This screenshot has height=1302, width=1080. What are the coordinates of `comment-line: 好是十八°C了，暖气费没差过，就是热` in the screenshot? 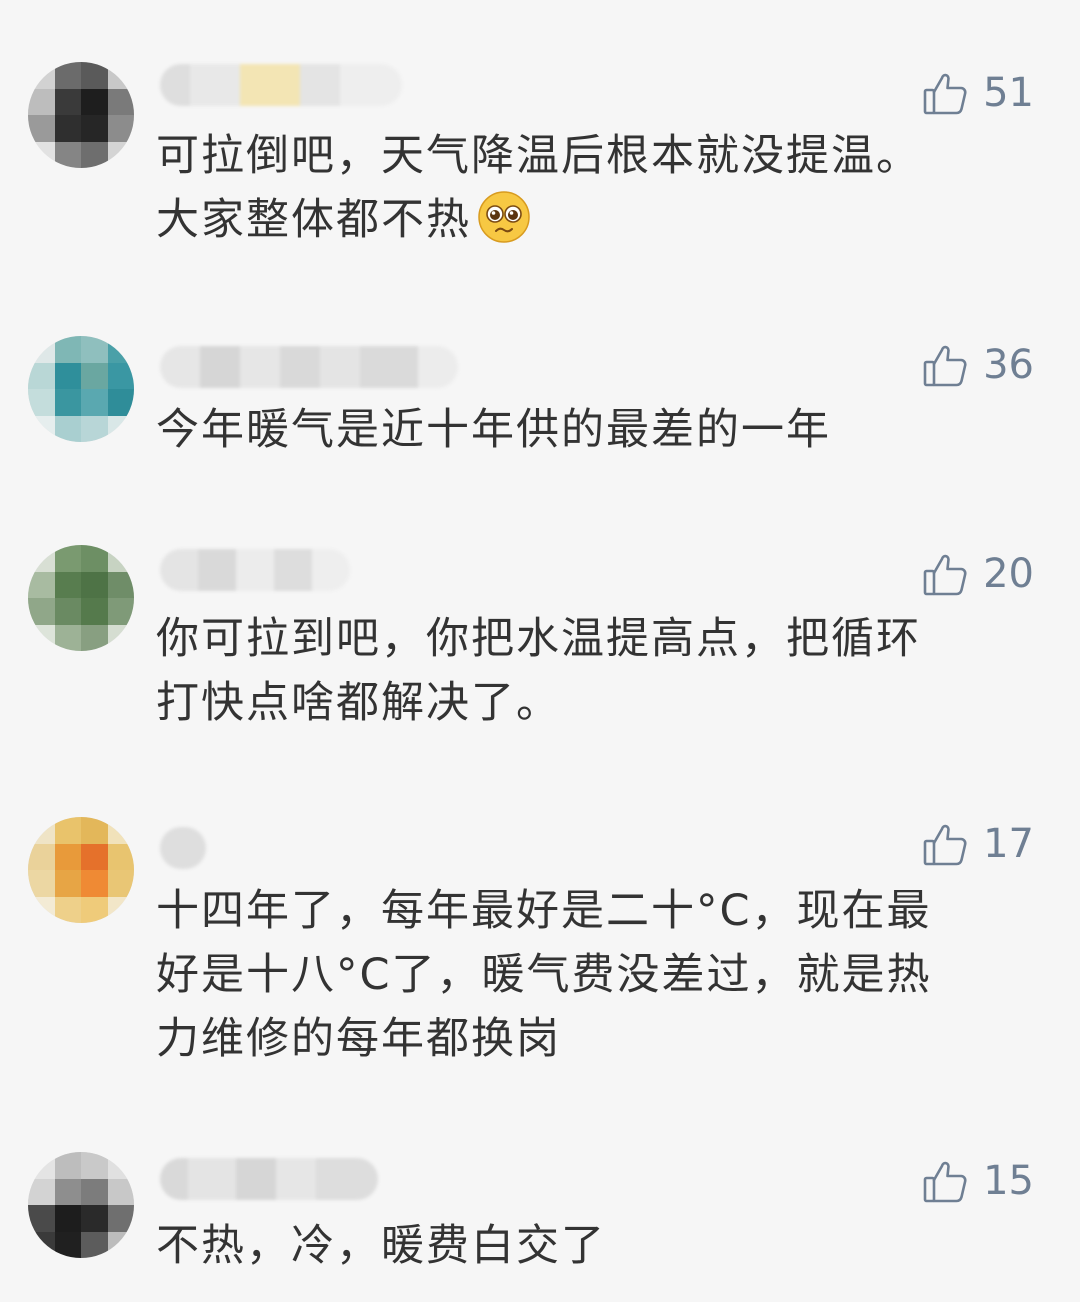 It's located at (544, 975).